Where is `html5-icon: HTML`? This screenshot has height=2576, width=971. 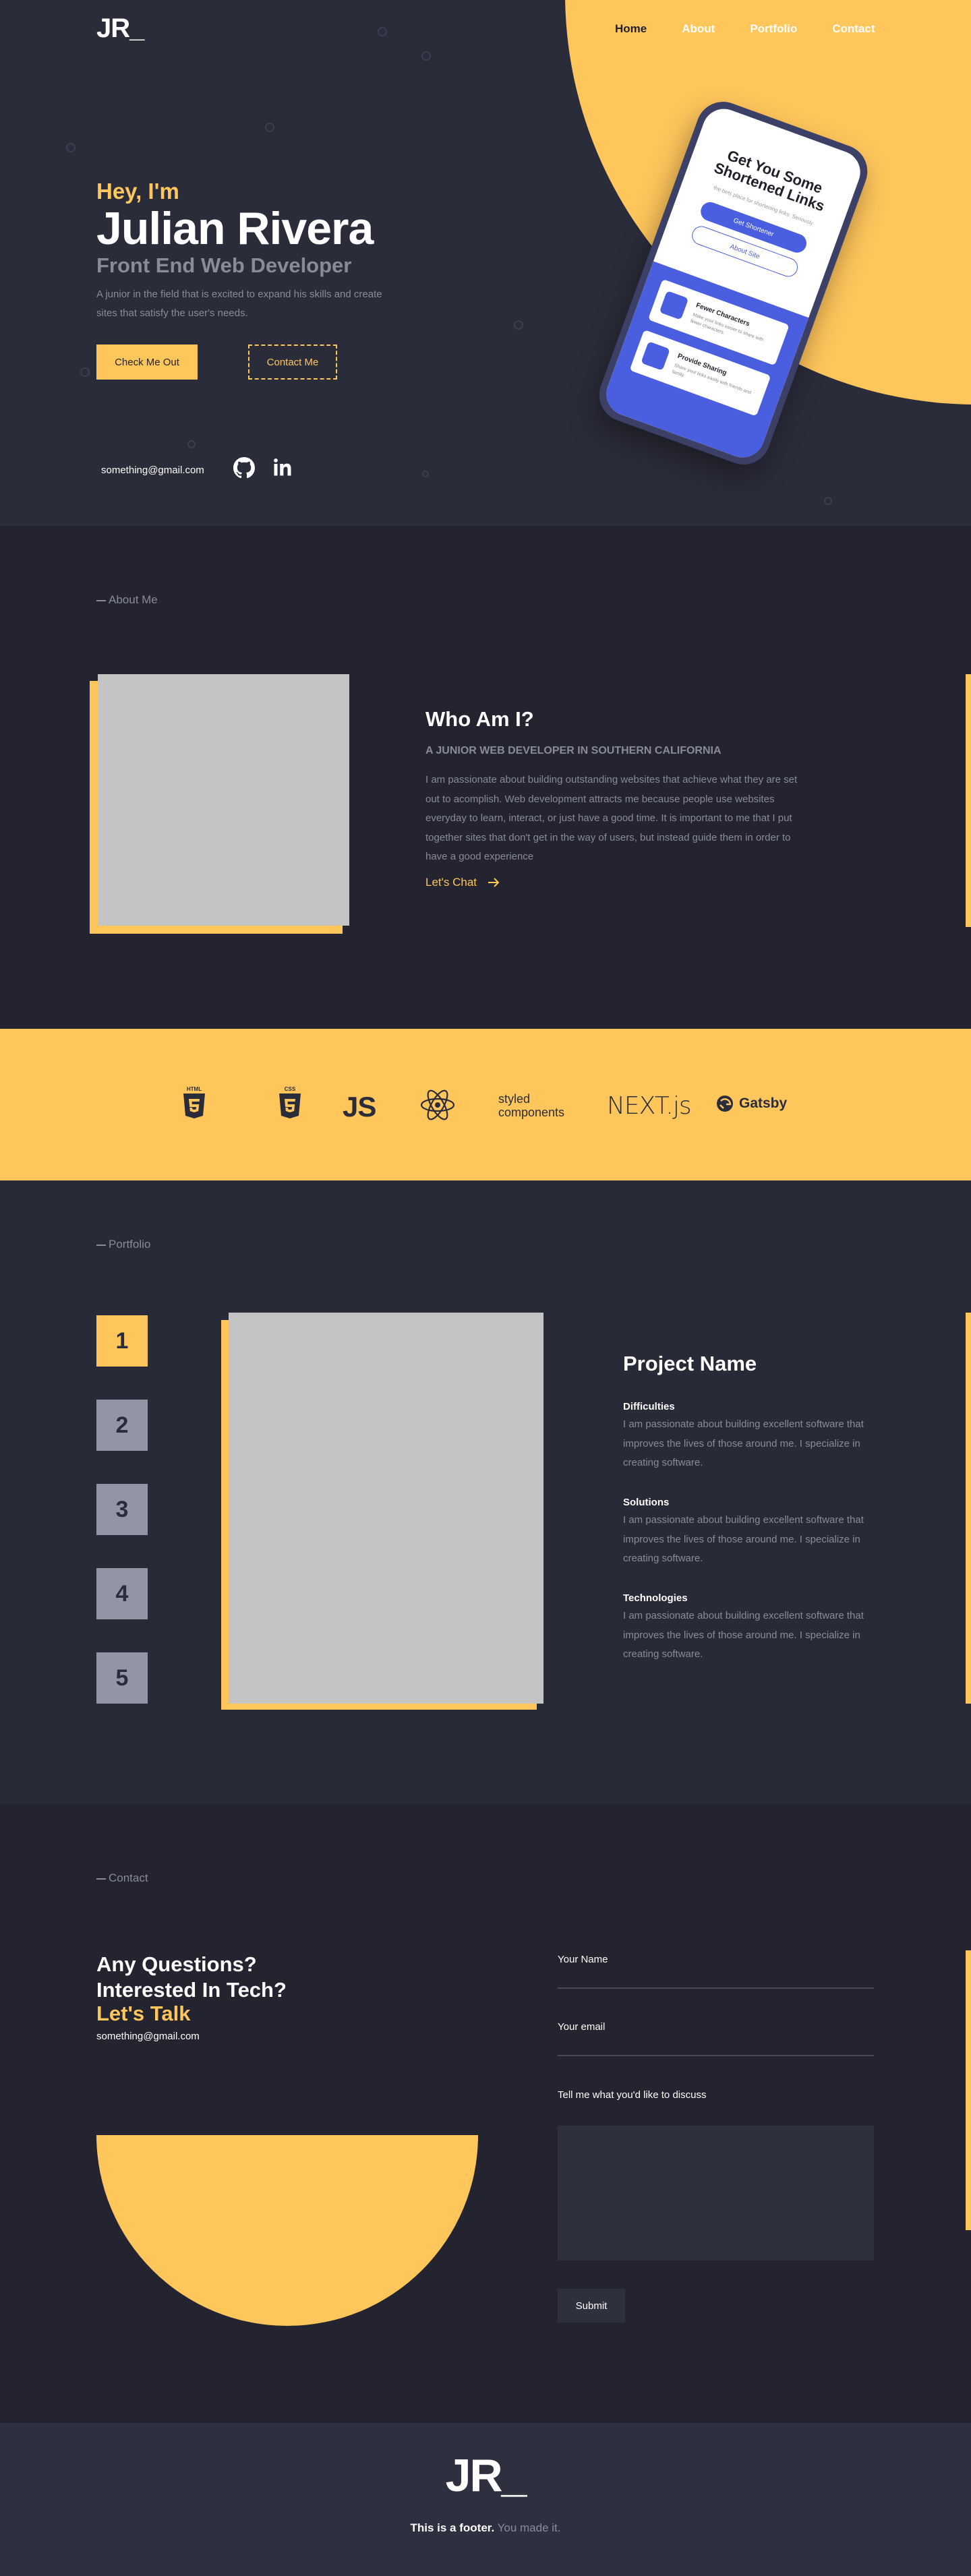
html5-icon: HTML is located at coordinates (194, 1103).